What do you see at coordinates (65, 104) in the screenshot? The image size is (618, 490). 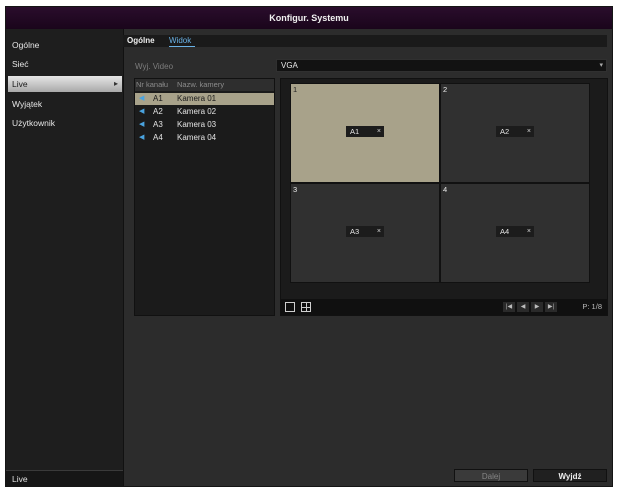 I see `sidebar-item-exception: Wyjątek` at bounding box center [65, 104].